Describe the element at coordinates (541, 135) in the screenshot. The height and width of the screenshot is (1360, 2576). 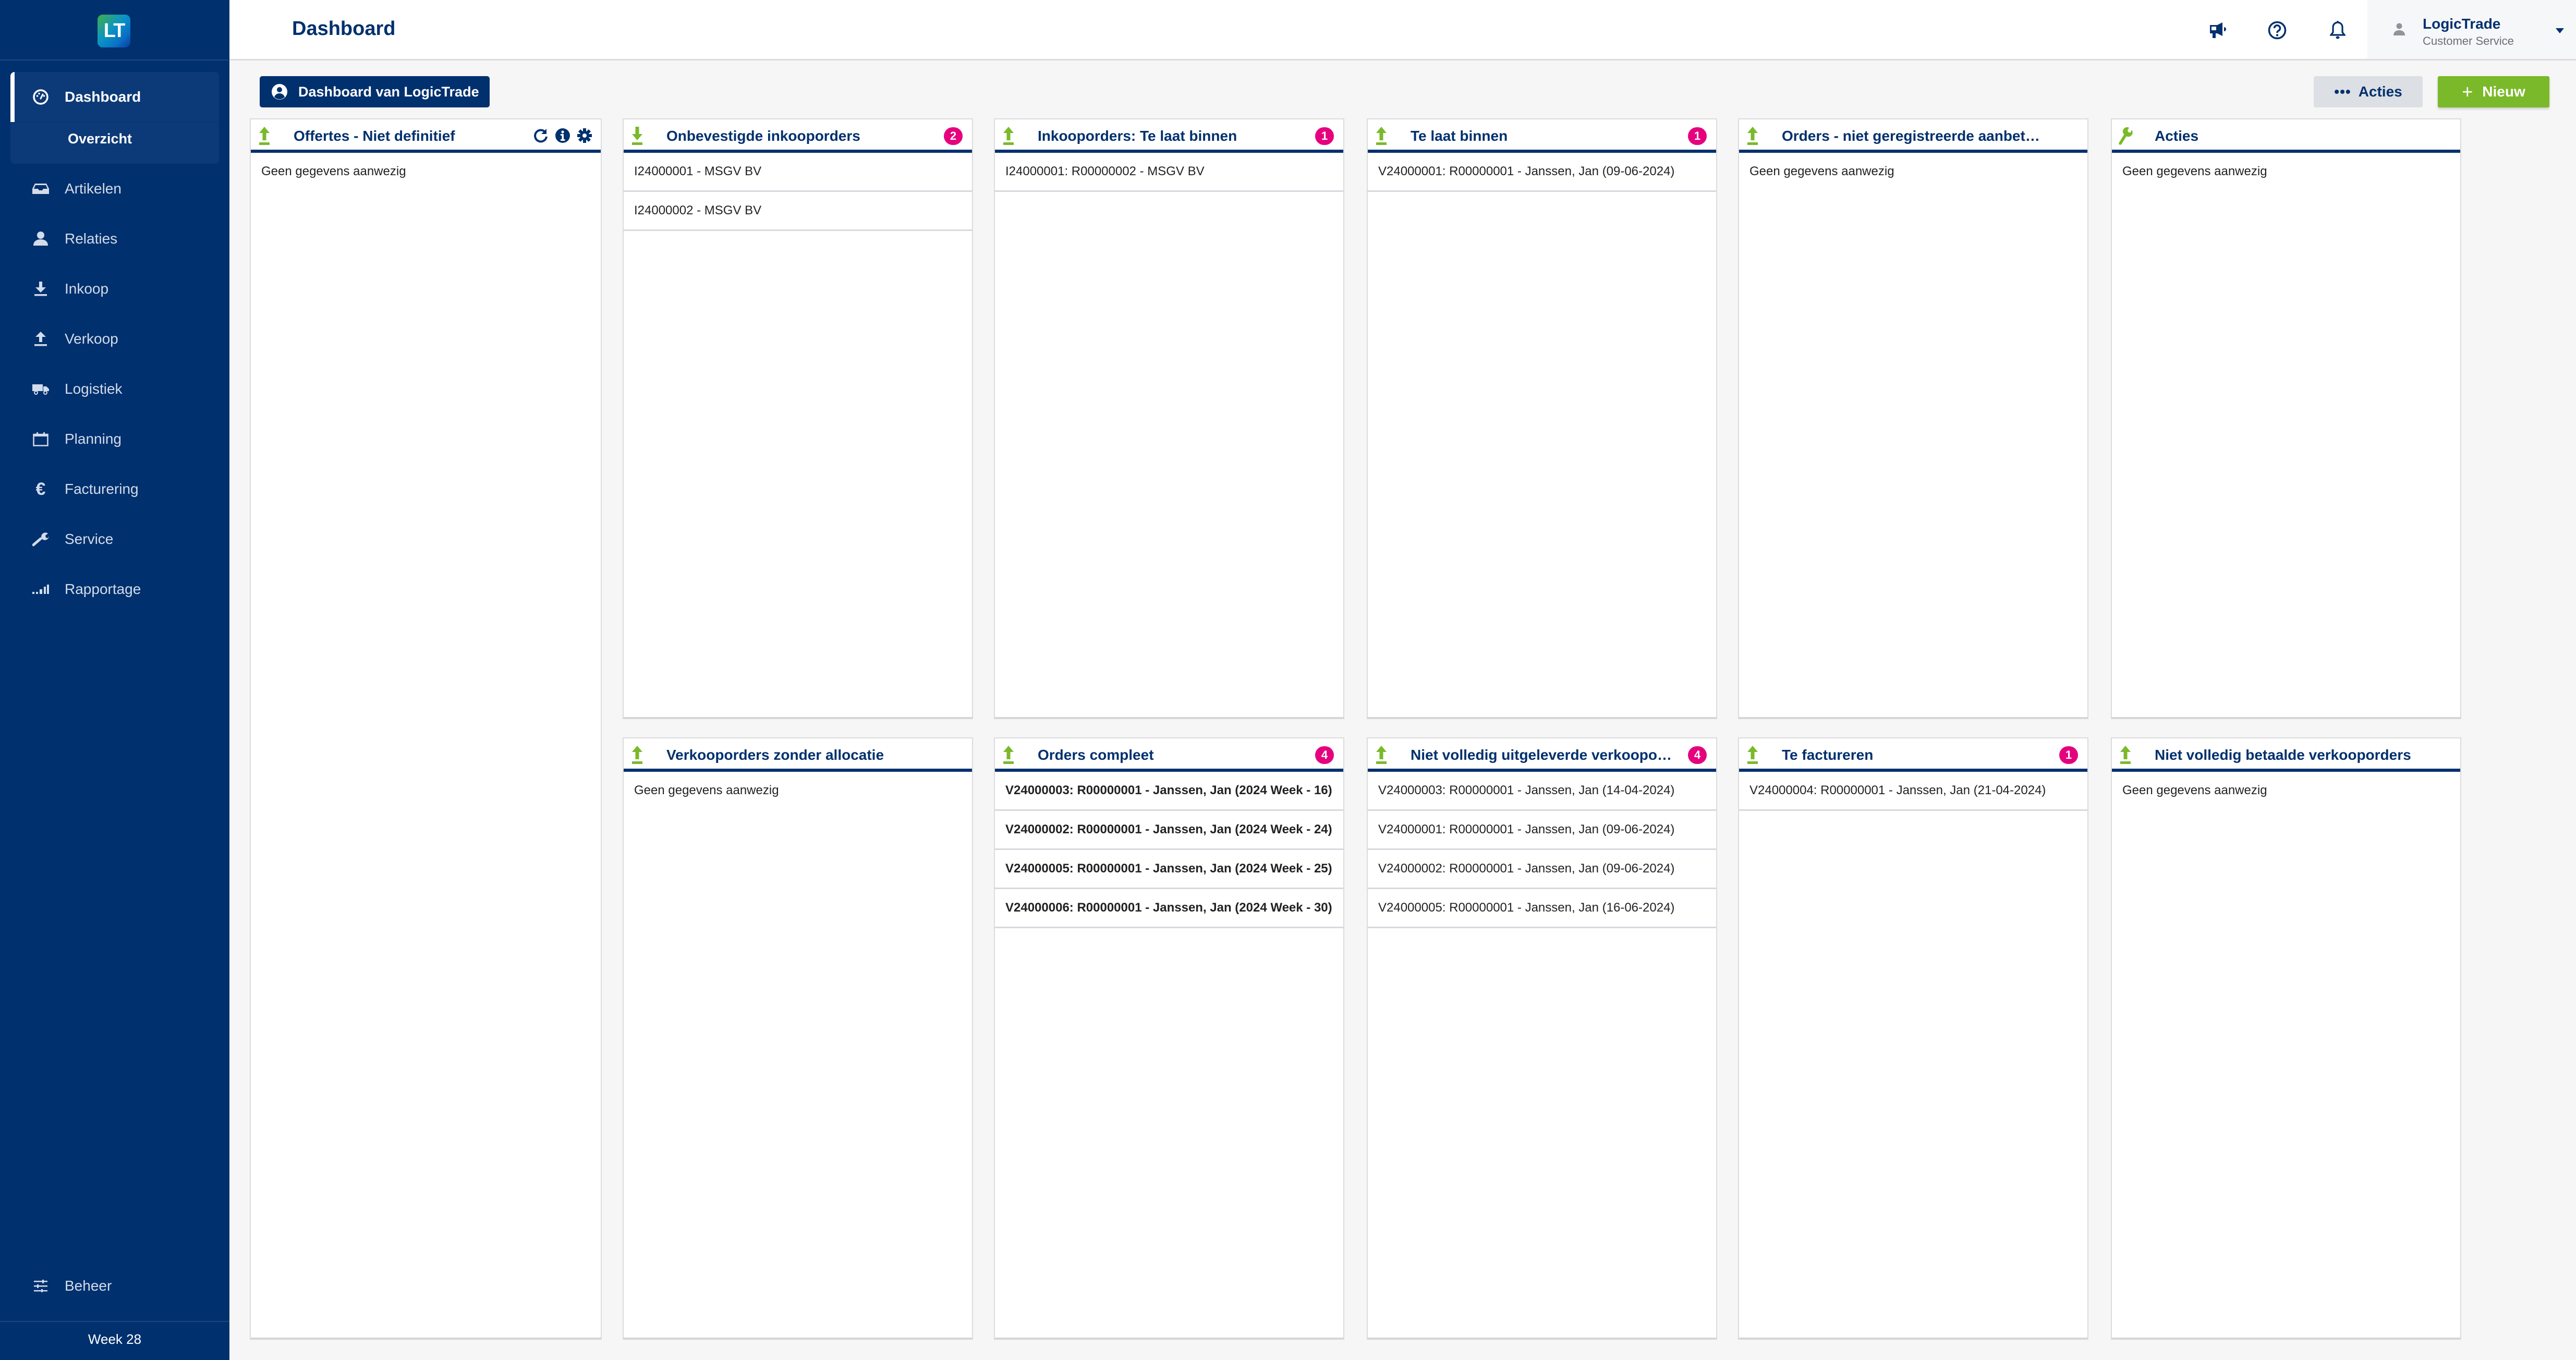
I see `refresh-icon` at that location.